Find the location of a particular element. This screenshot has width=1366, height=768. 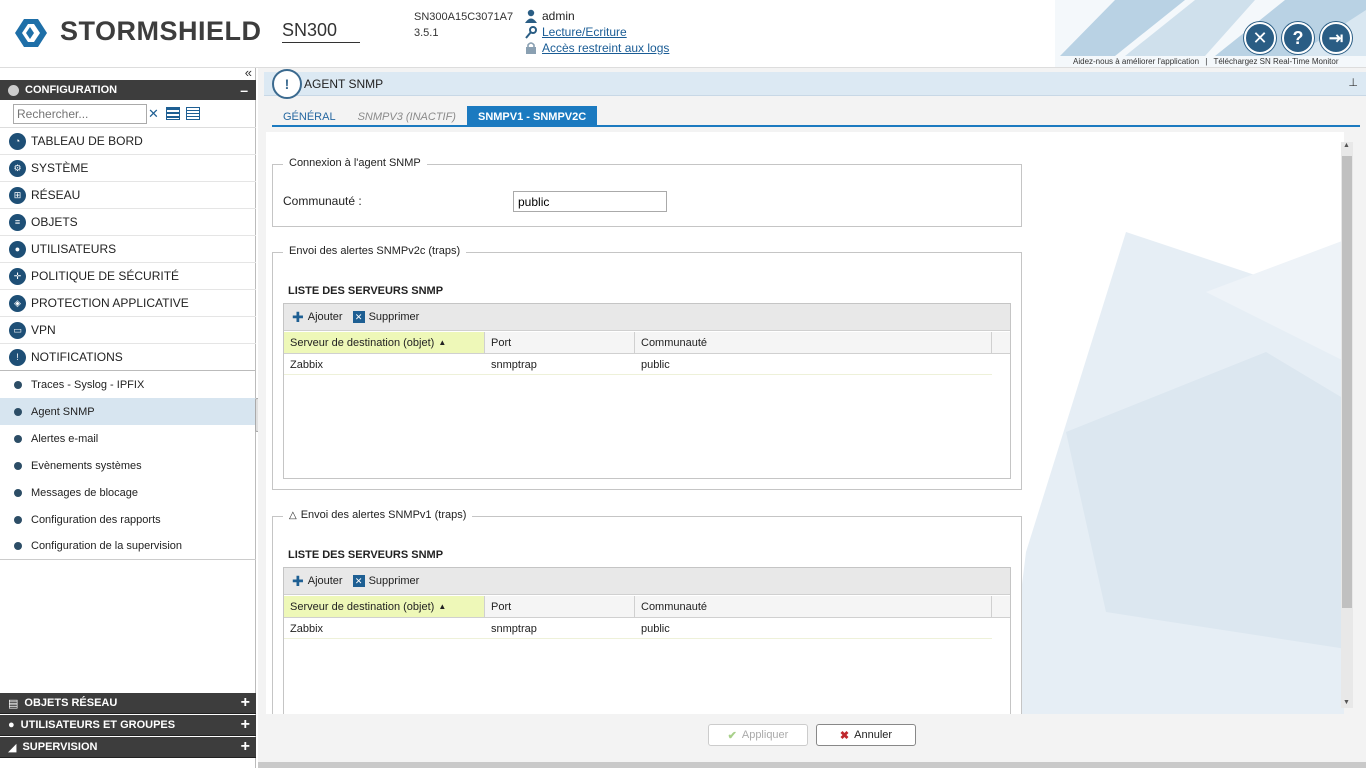

traps-v1-legend-text: Envoi des alertes SNMPv1 (traps) is located at coordinates (383, 515).